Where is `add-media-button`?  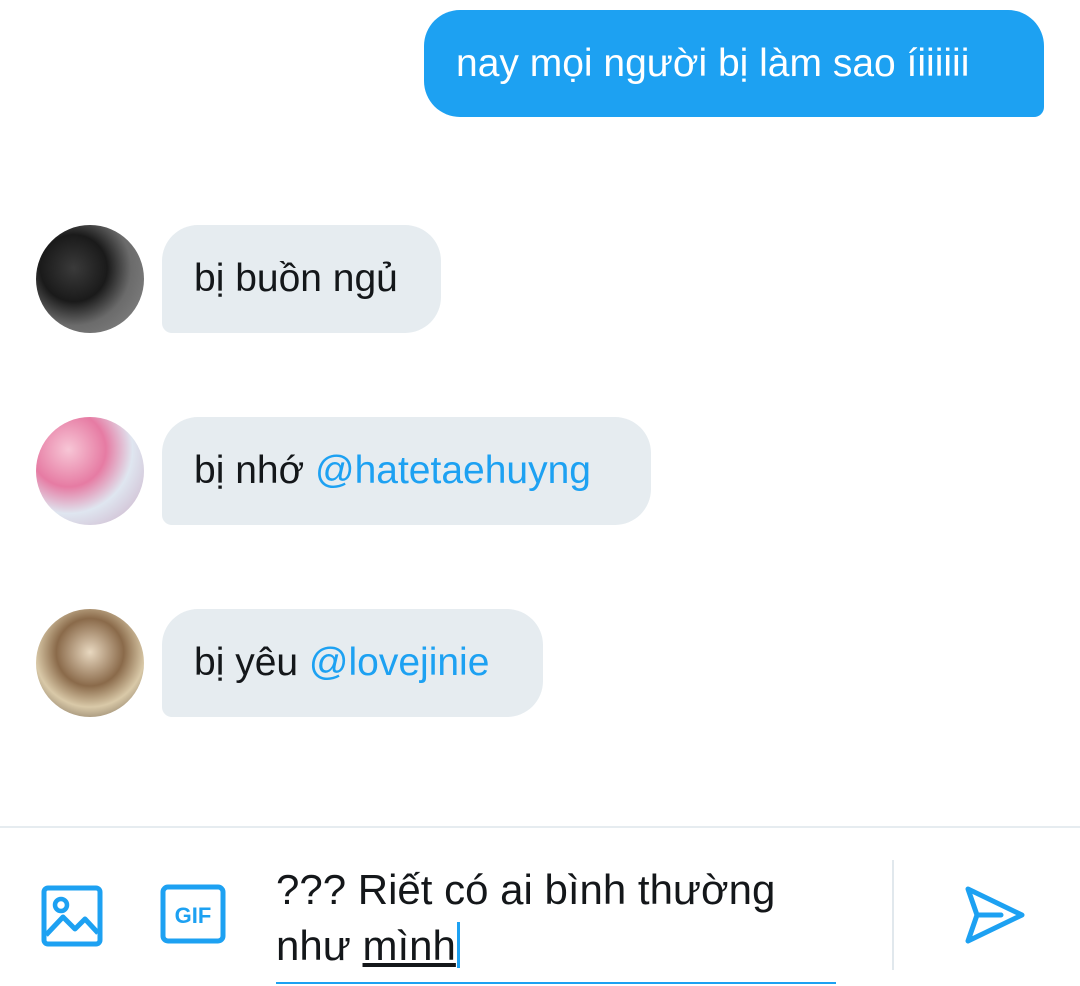 add-media-button is located at coordinates (72, 916).